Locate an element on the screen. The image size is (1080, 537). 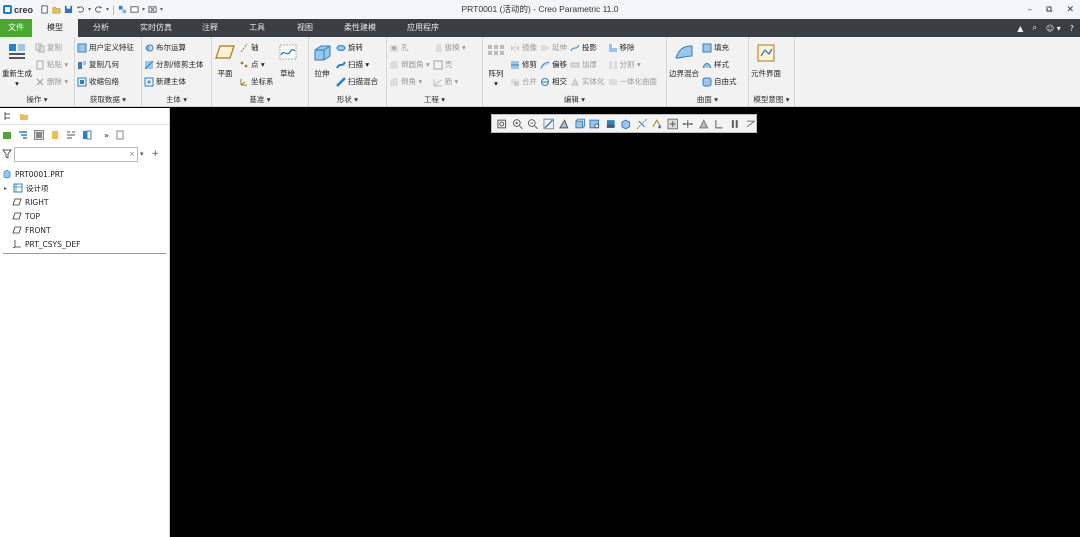
round-button: 倒圆角 ▾ is located at coordinates (409, 64).